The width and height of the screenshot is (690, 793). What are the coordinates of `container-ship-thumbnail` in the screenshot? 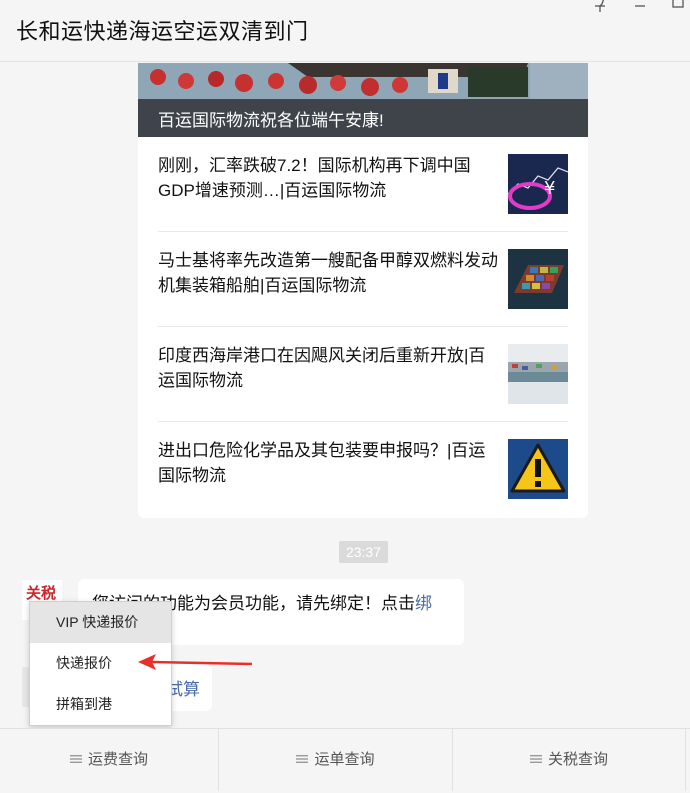 It's located at (538, 279).